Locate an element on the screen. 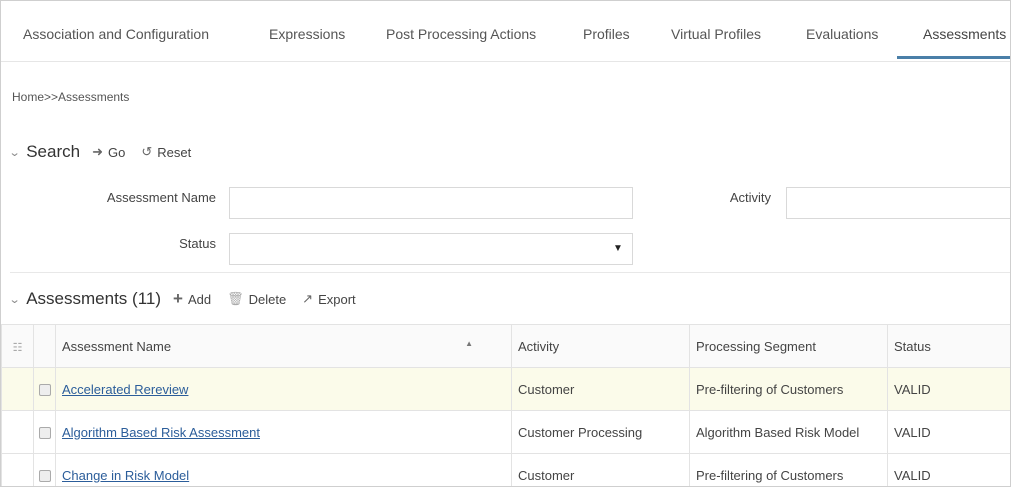 This screenshot has height=487, width=1011. arrow-right-icon: ➜ is located at coordinates (97, 151).